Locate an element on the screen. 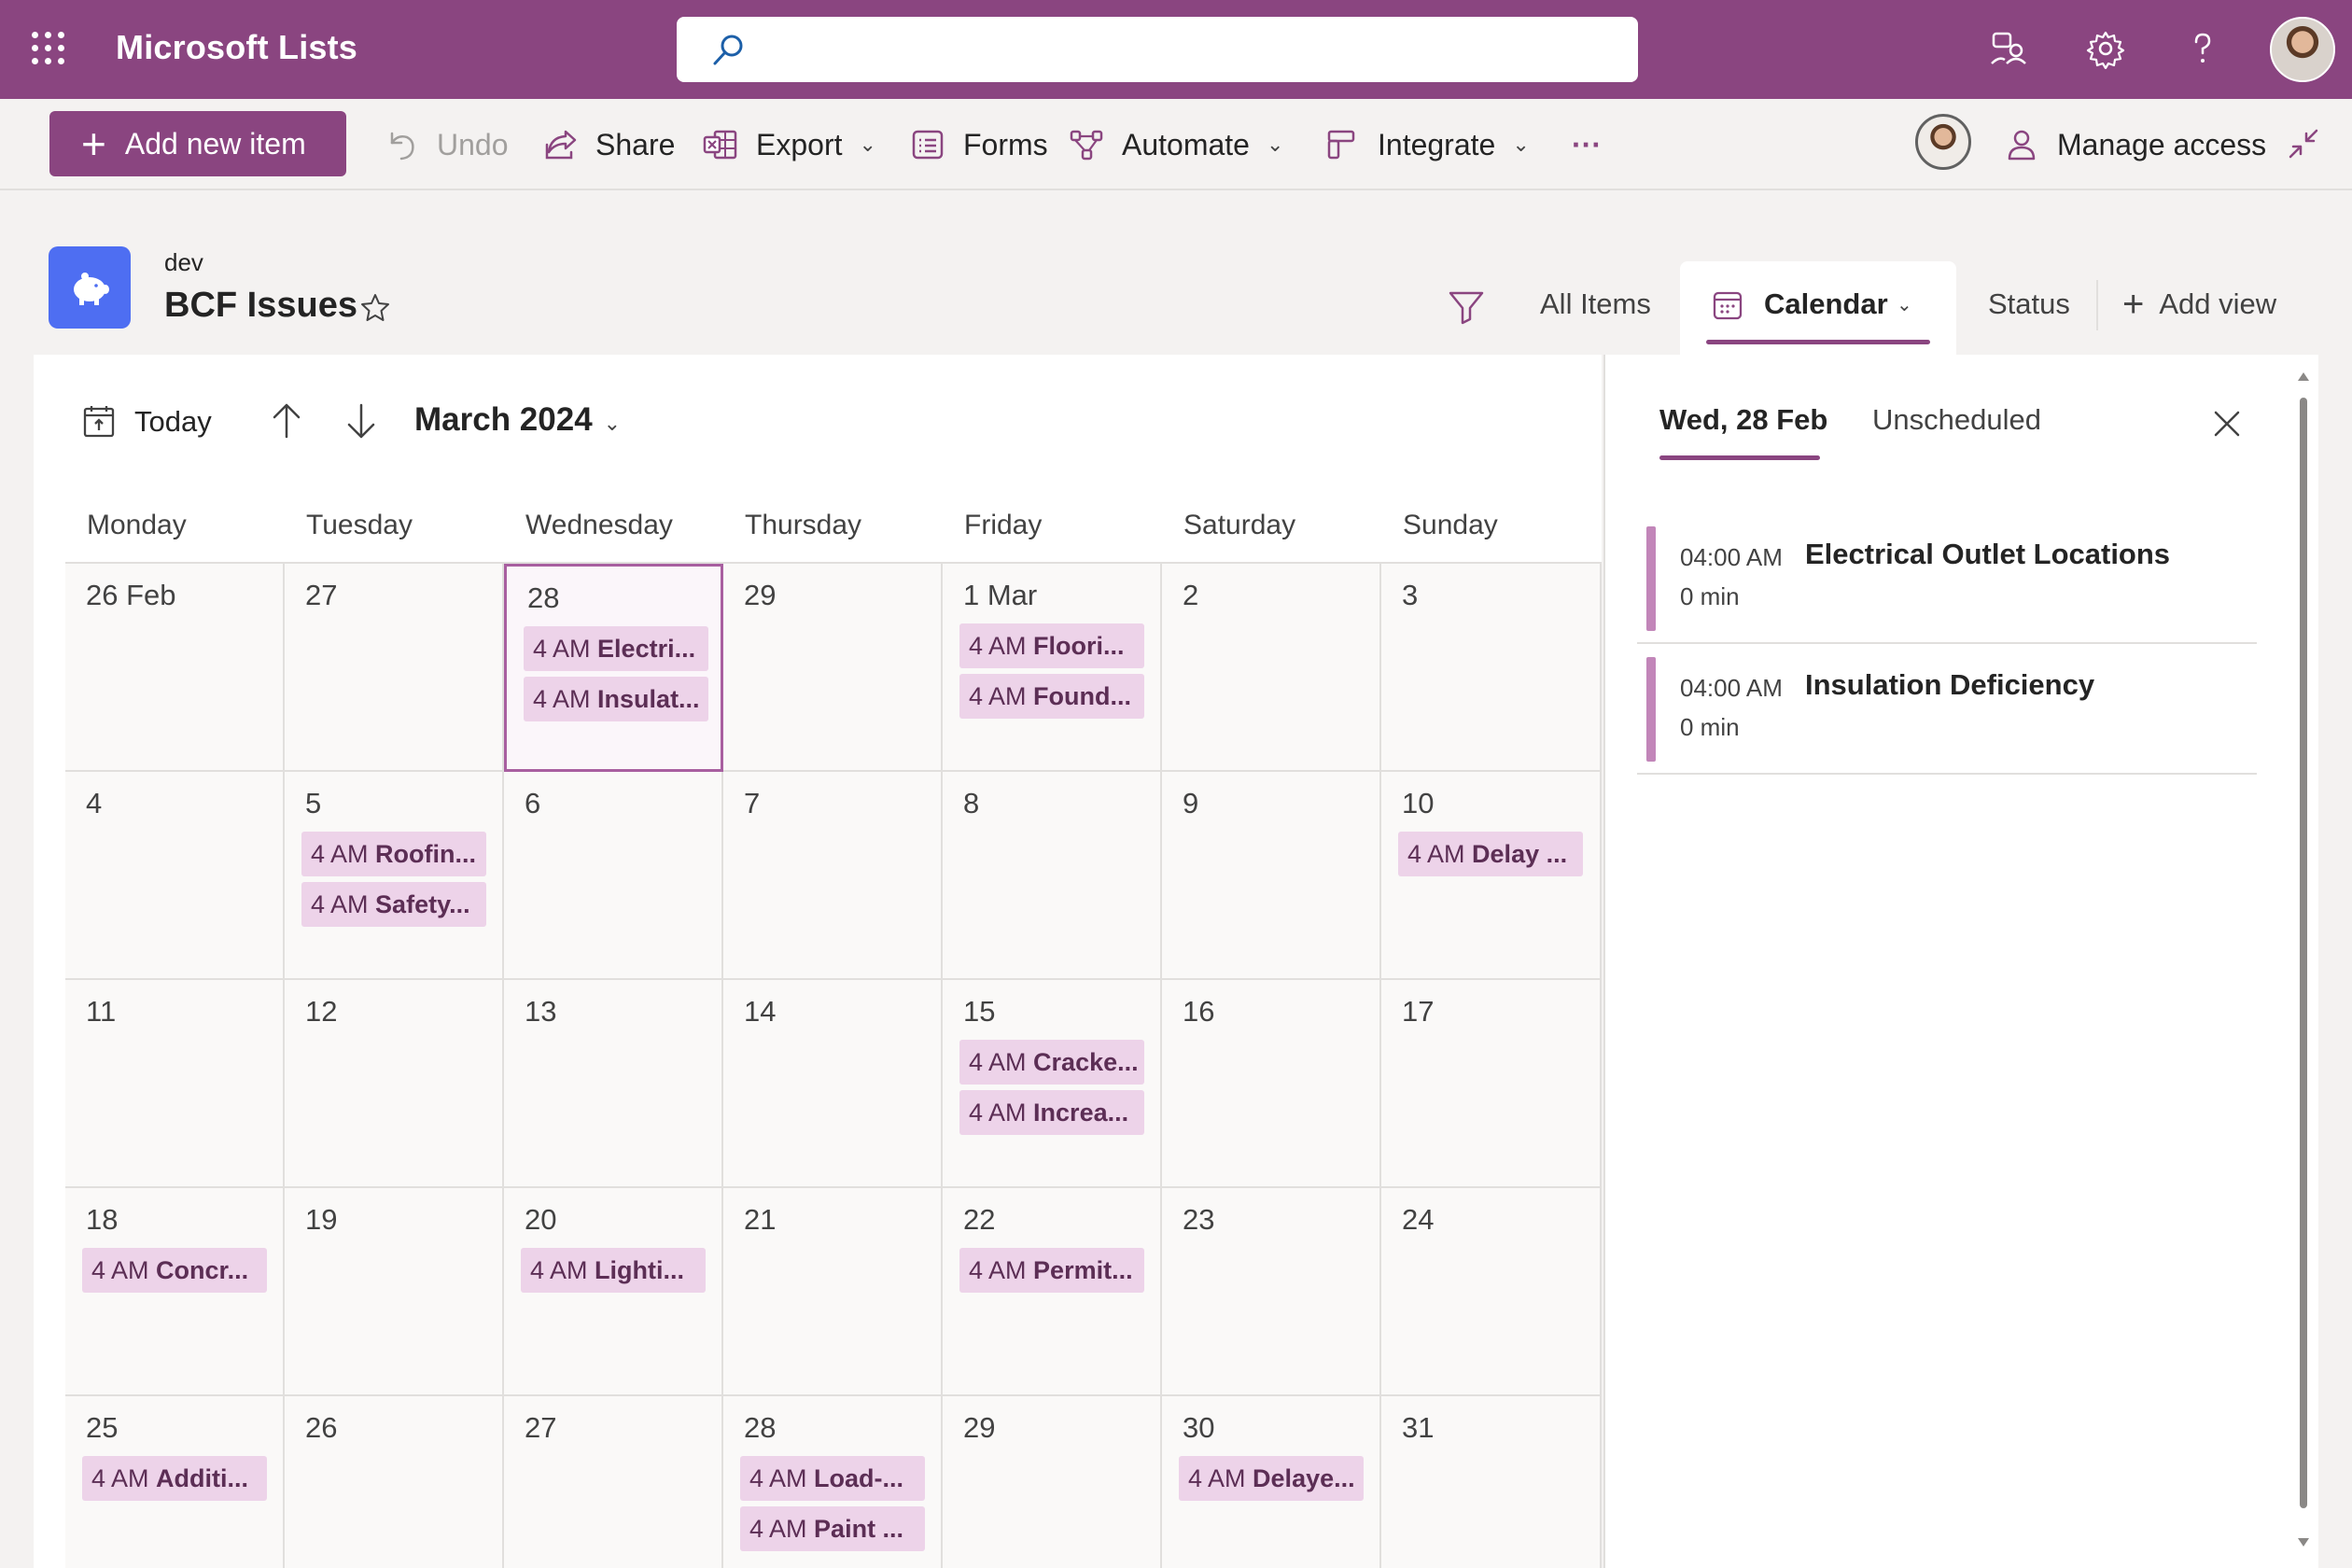 This screenshot has width=2352, height=1568. weekday-header: Thursday is located at coordinates (803, 525).